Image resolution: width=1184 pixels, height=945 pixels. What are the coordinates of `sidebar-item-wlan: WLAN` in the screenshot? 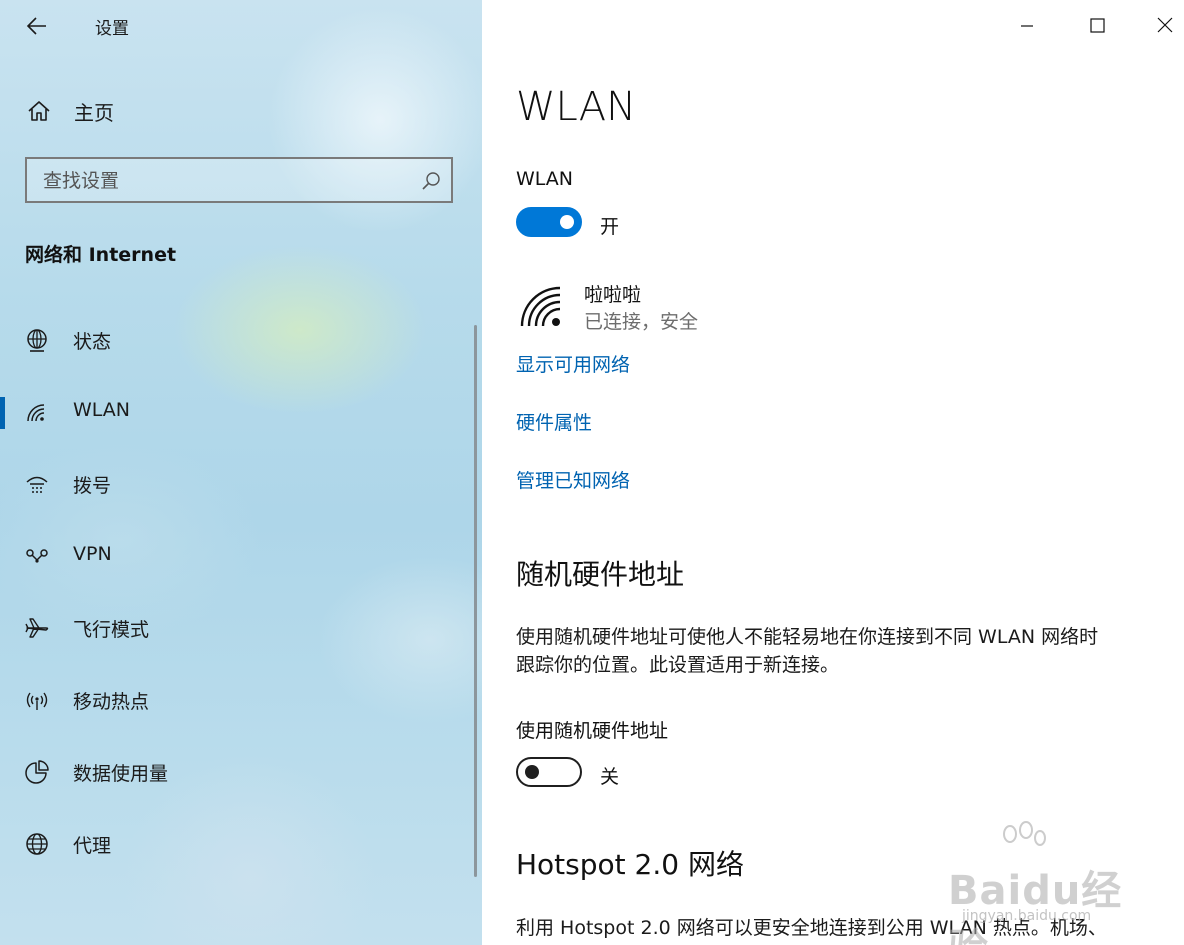 It's located at (235, 411).